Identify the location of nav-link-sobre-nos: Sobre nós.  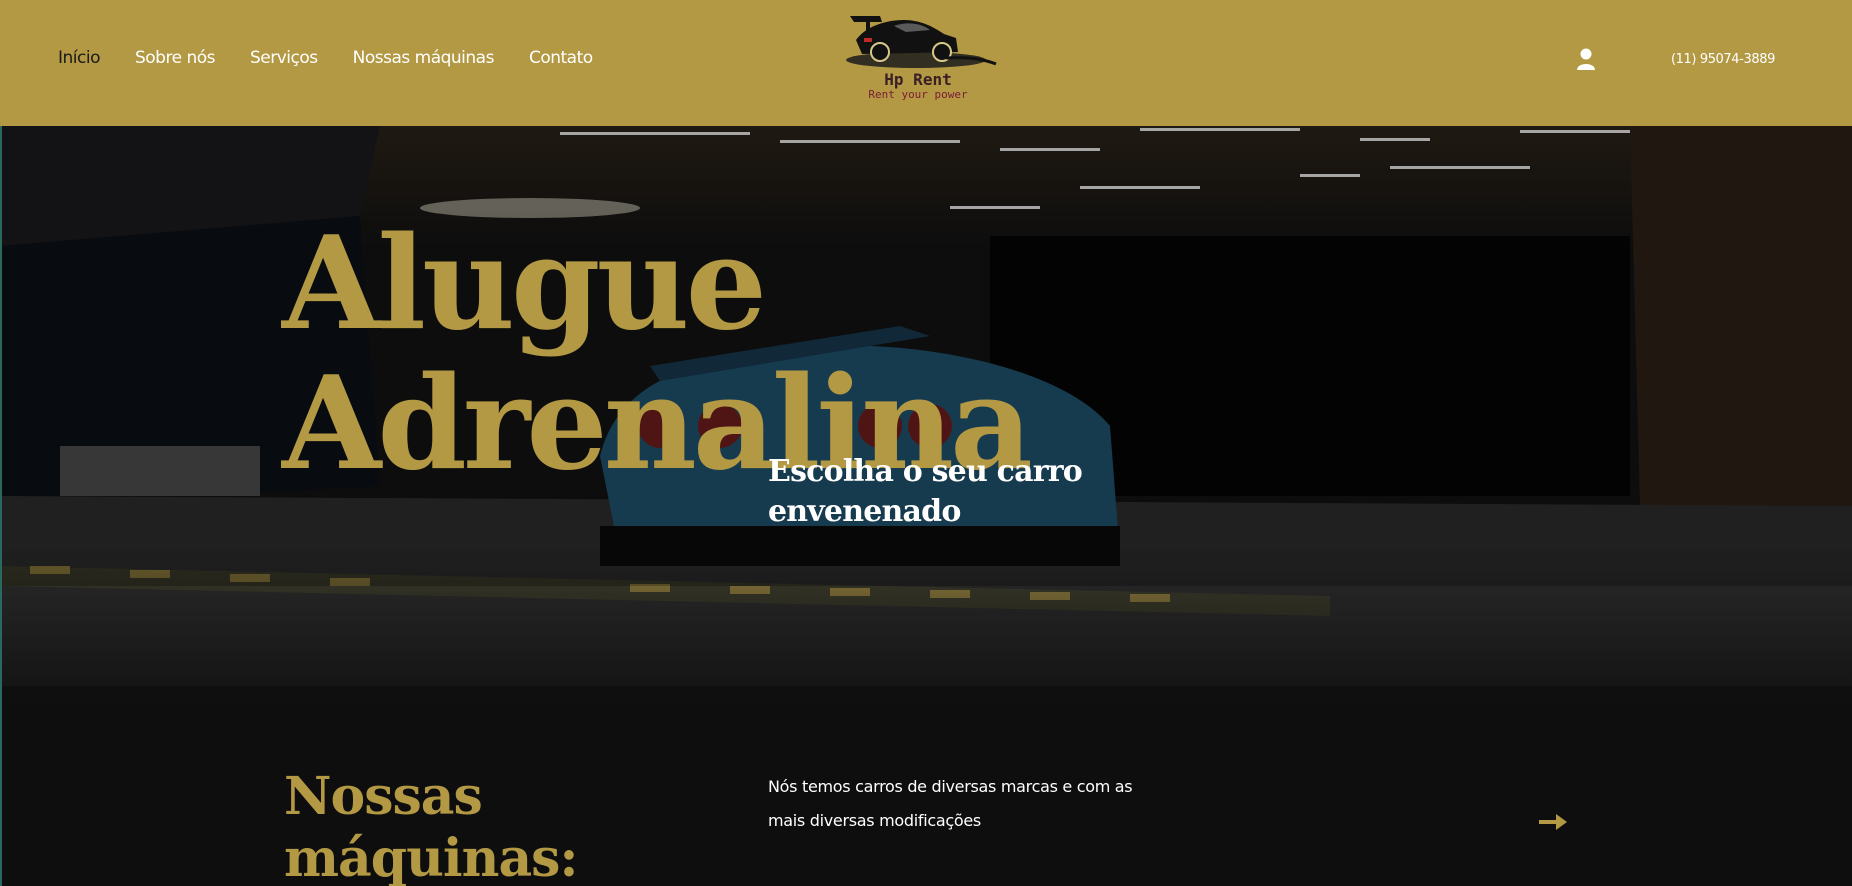
(175, 58).